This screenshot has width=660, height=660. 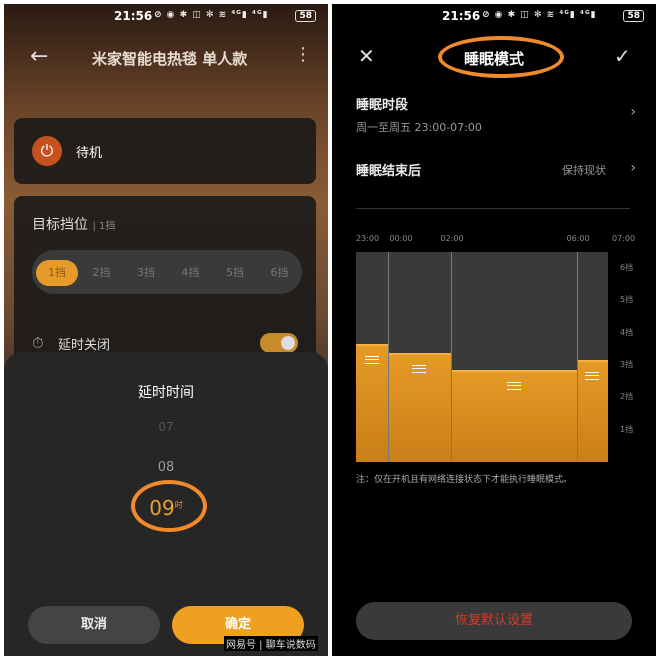 I want to click on cancel-button: 取消, so click(x=94, y=625).